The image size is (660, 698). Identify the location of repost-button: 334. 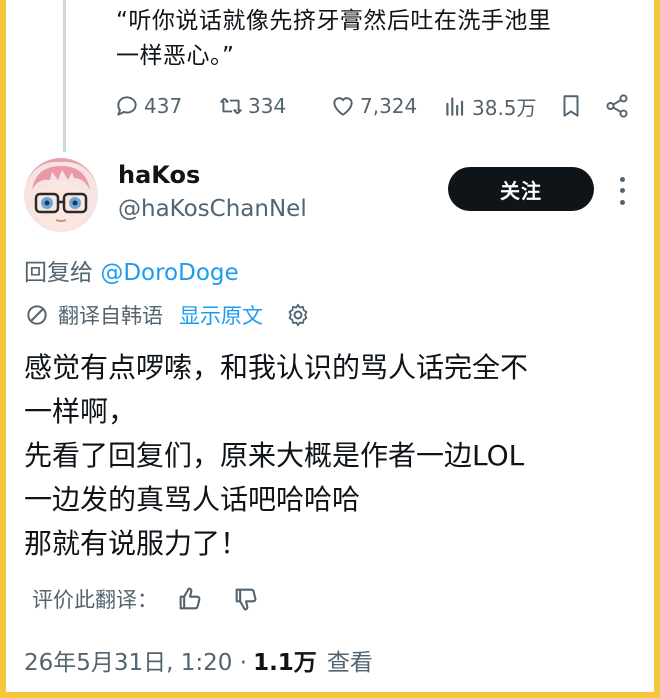
(274, 106).